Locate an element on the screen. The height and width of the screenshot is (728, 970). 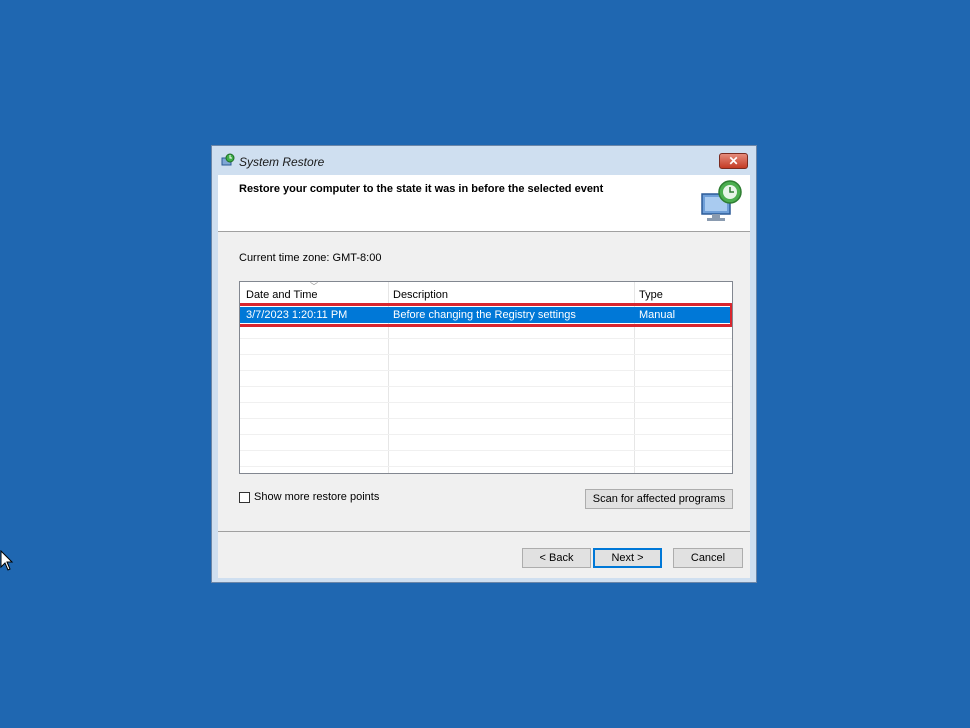
column-header-description: Description is located at coordinates (420, 295).